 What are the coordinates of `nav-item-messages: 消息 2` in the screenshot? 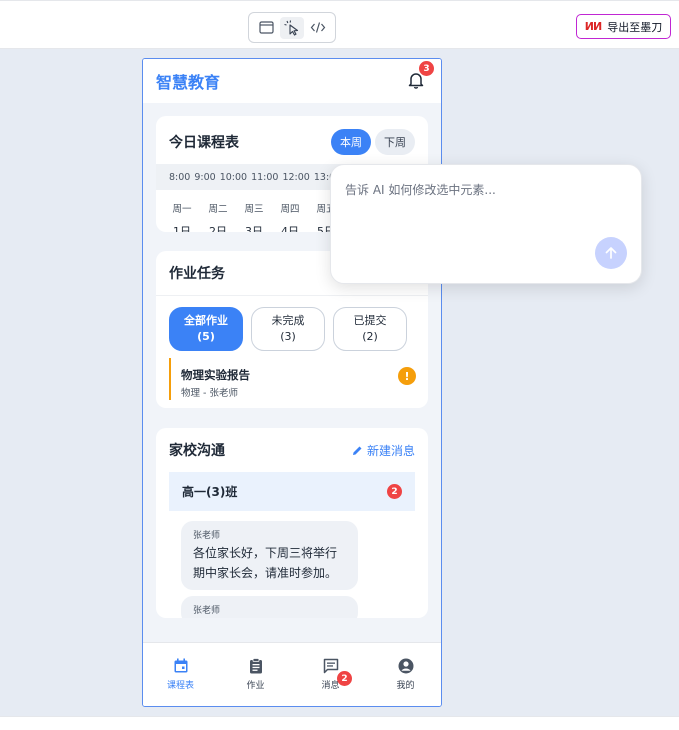 It's located at (330, 674).